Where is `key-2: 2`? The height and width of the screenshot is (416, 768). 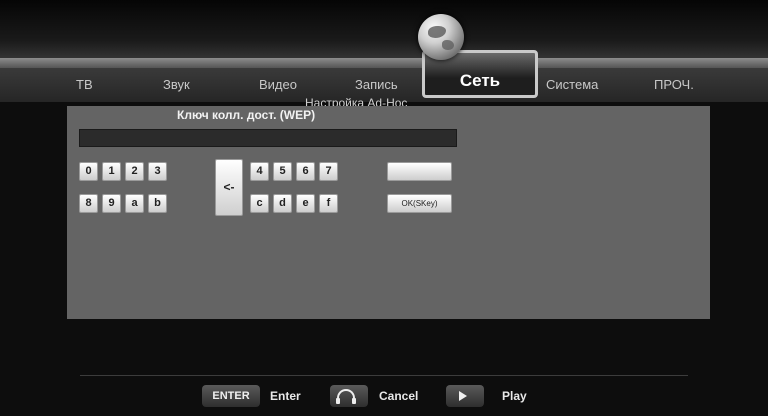 key-2: 2 is located at coordinates (134, 171).